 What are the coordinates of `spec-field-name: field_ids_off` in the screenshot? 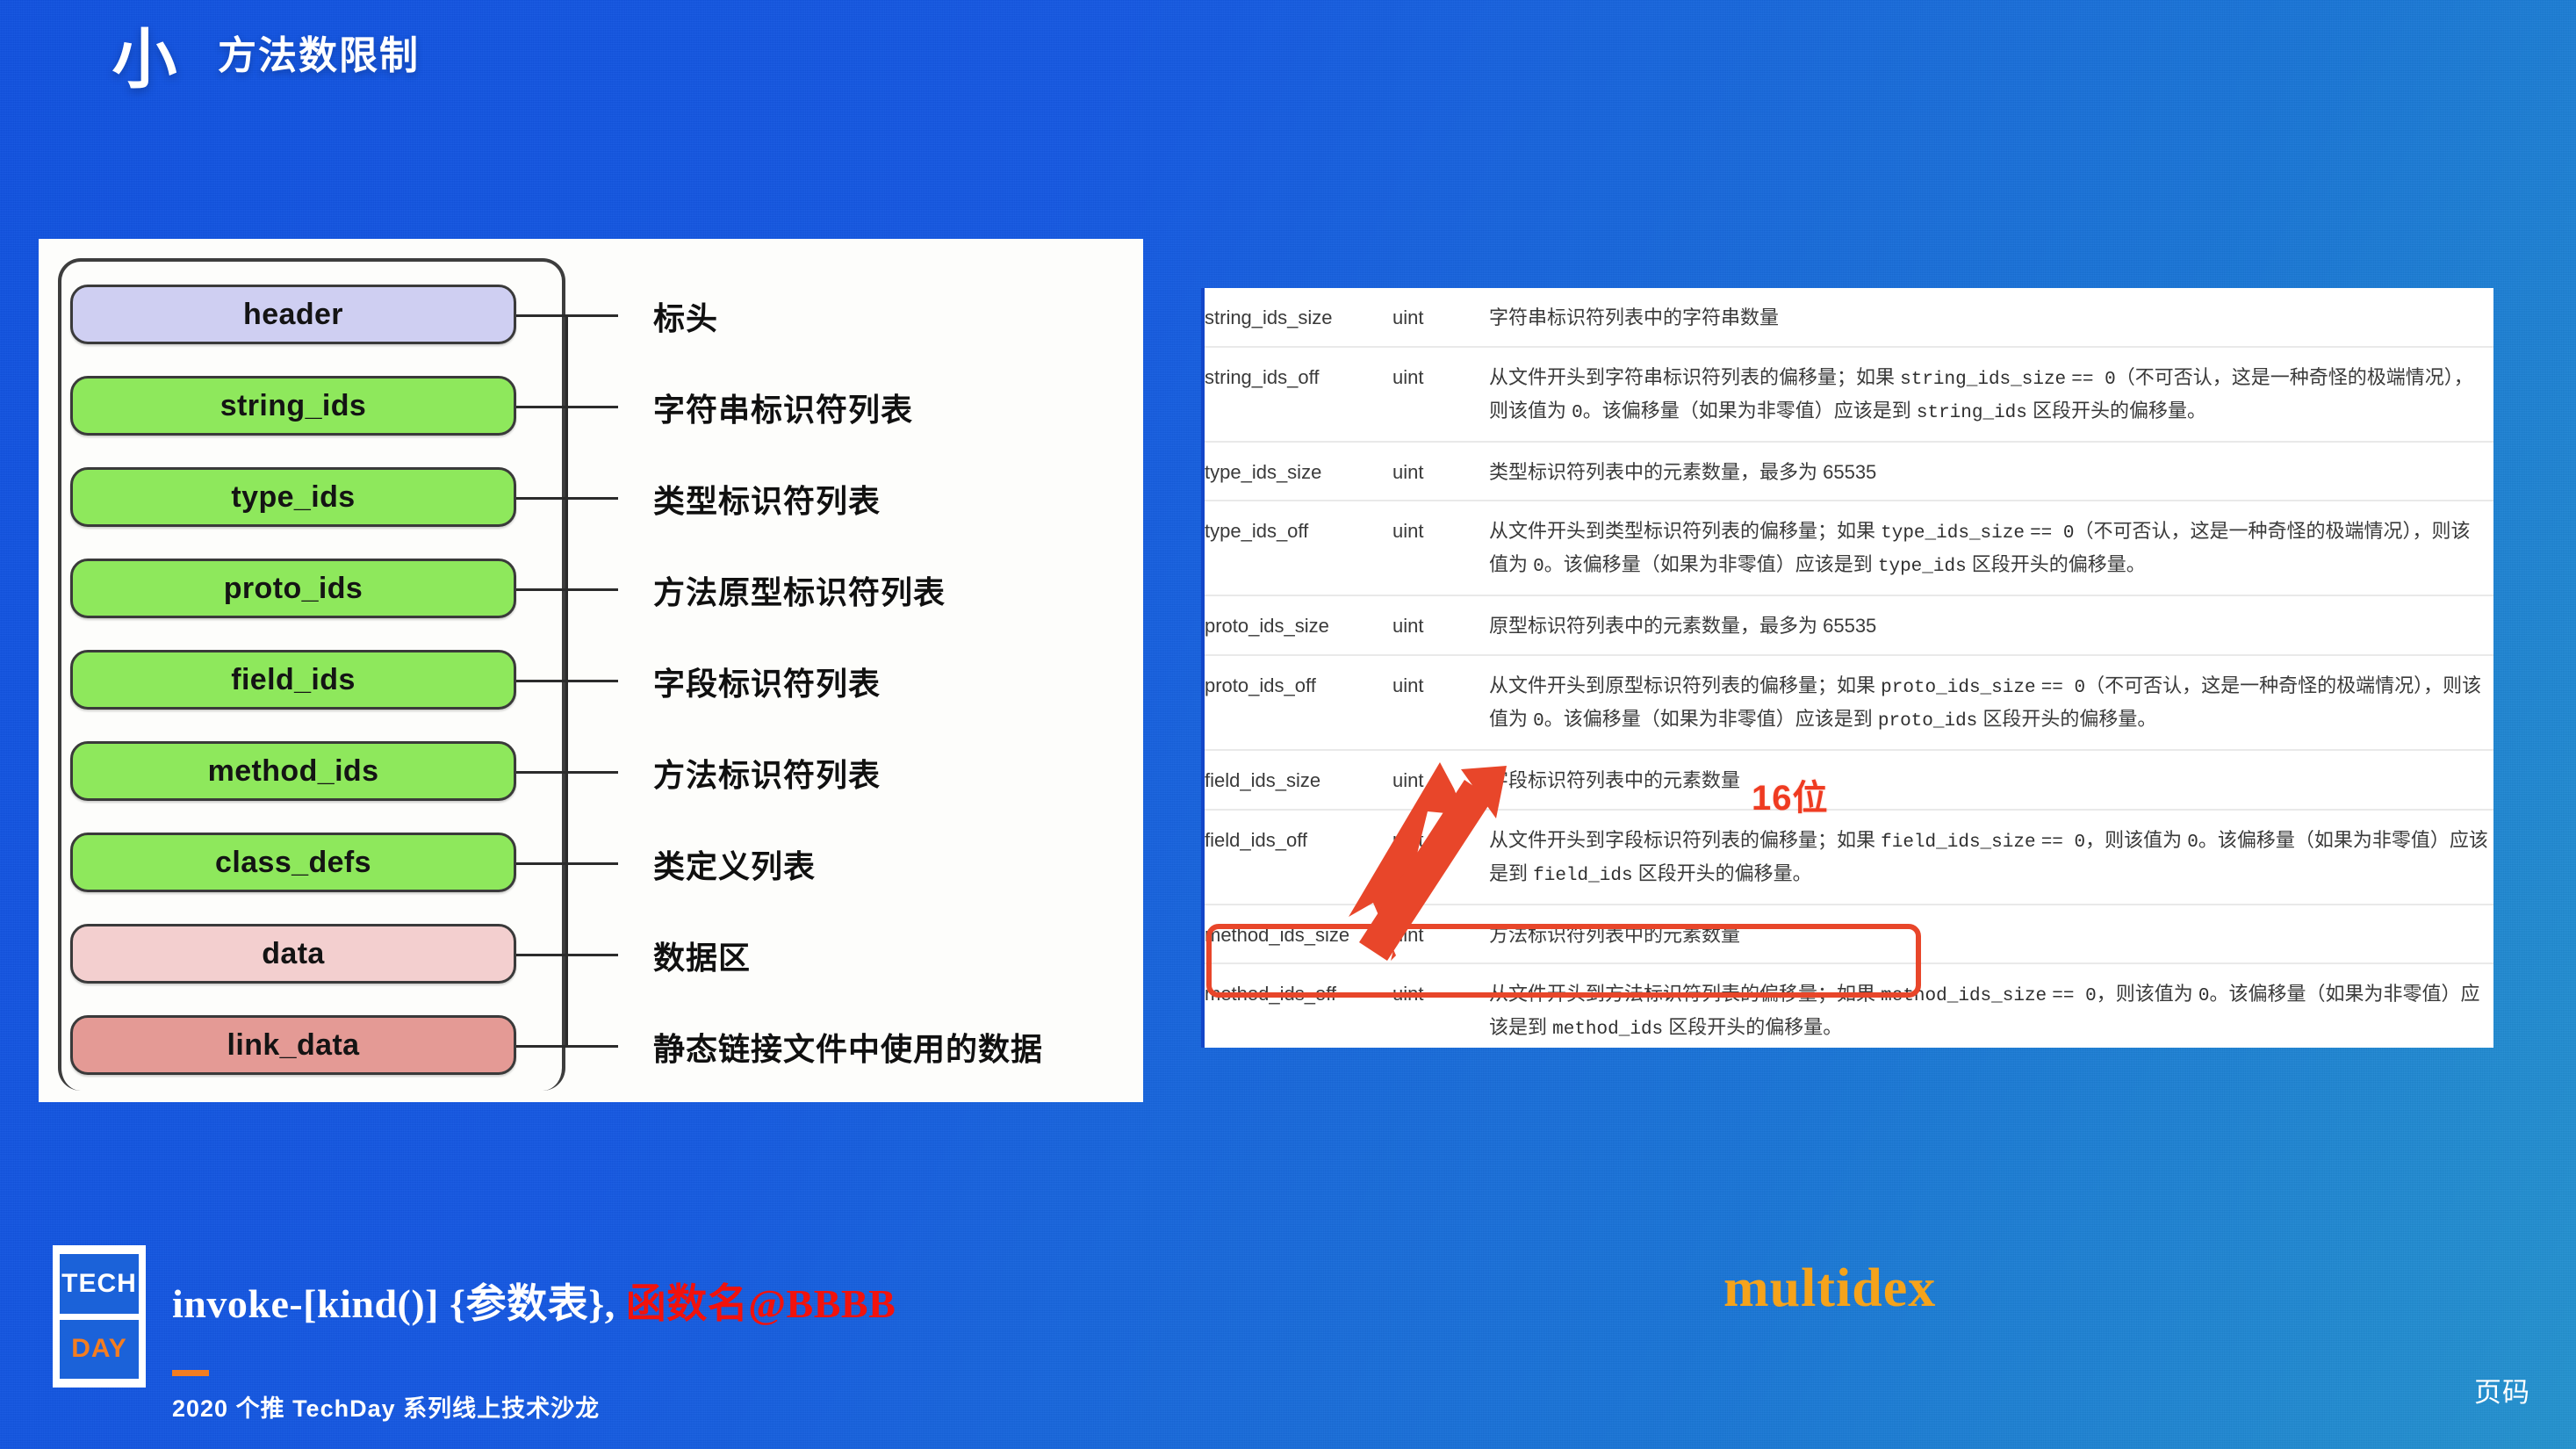 It's located at (1256, 839).